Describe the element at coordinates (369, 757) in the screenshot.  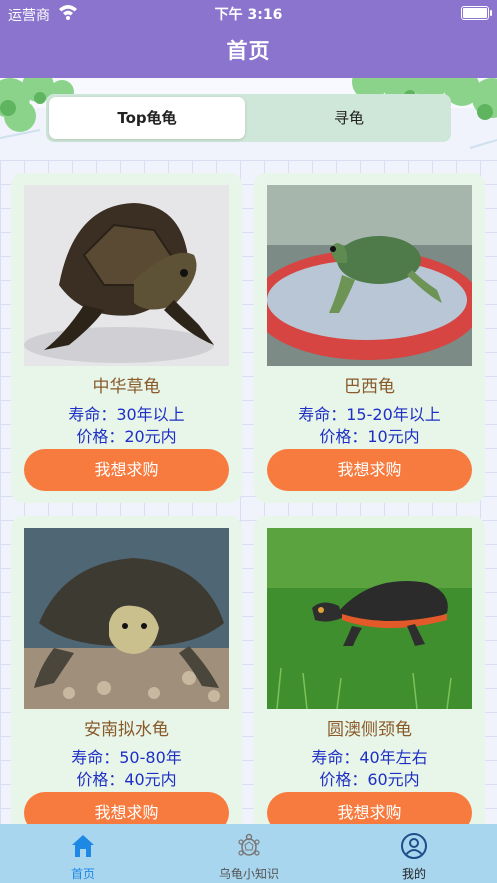
I see `turtle-lifespan: 寿命：40年左右` at that location.